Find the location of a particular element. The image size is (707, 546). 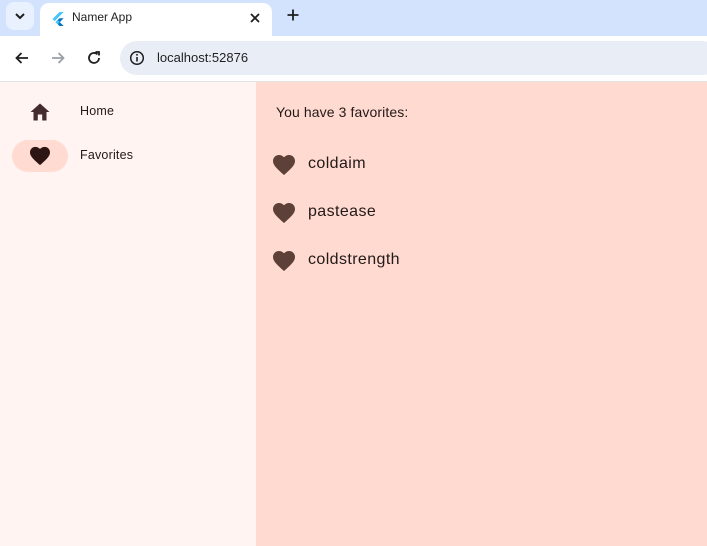

browser-toolbar: localhost:52876 is located at coordinates (353, 59).